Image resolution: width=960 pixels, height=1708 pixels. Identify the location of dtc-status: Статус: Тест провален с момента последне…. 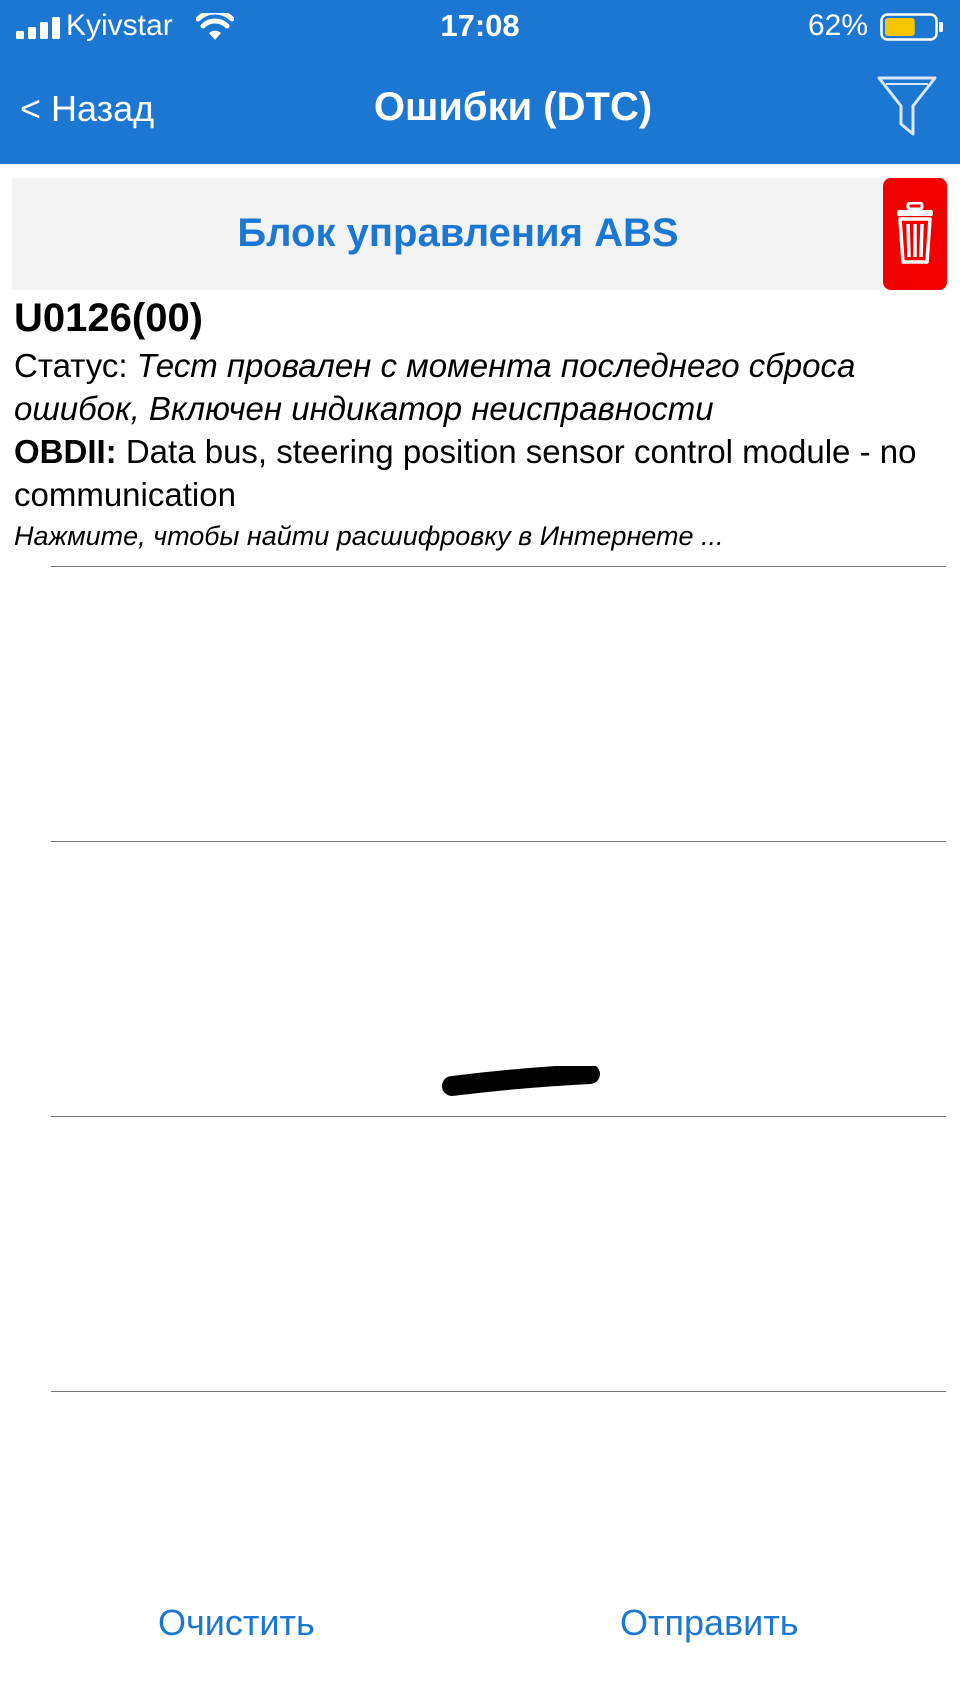
(479, 387).